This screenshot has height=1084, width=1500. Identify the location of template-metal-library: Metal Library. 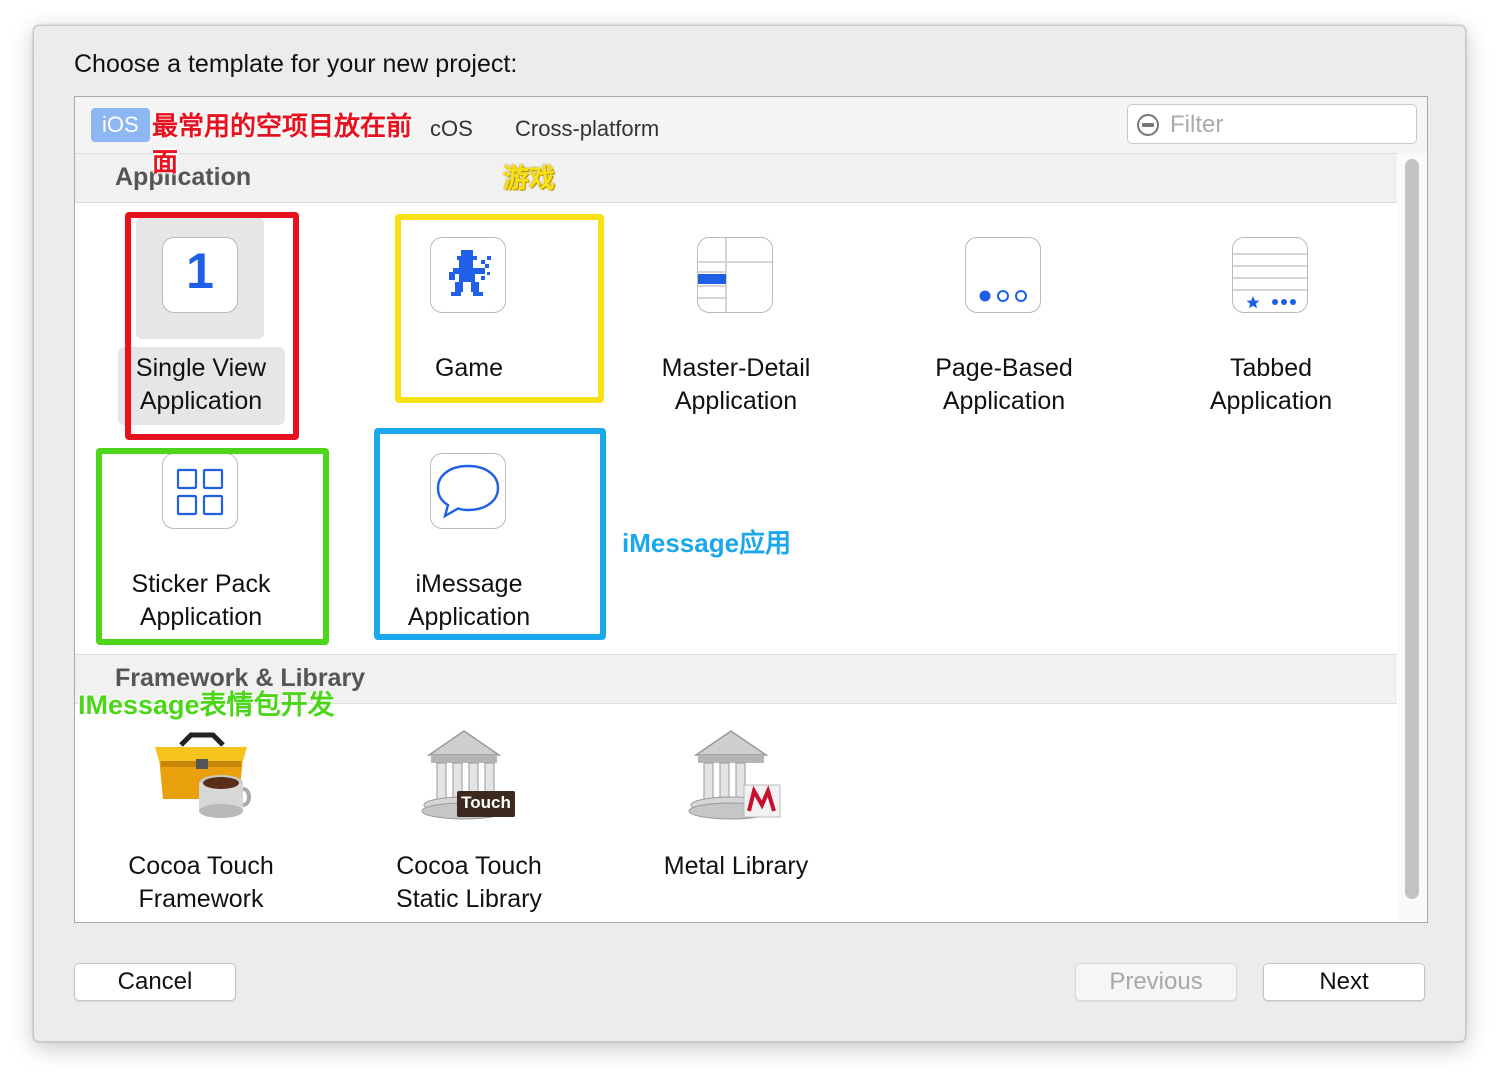
(736, 824).